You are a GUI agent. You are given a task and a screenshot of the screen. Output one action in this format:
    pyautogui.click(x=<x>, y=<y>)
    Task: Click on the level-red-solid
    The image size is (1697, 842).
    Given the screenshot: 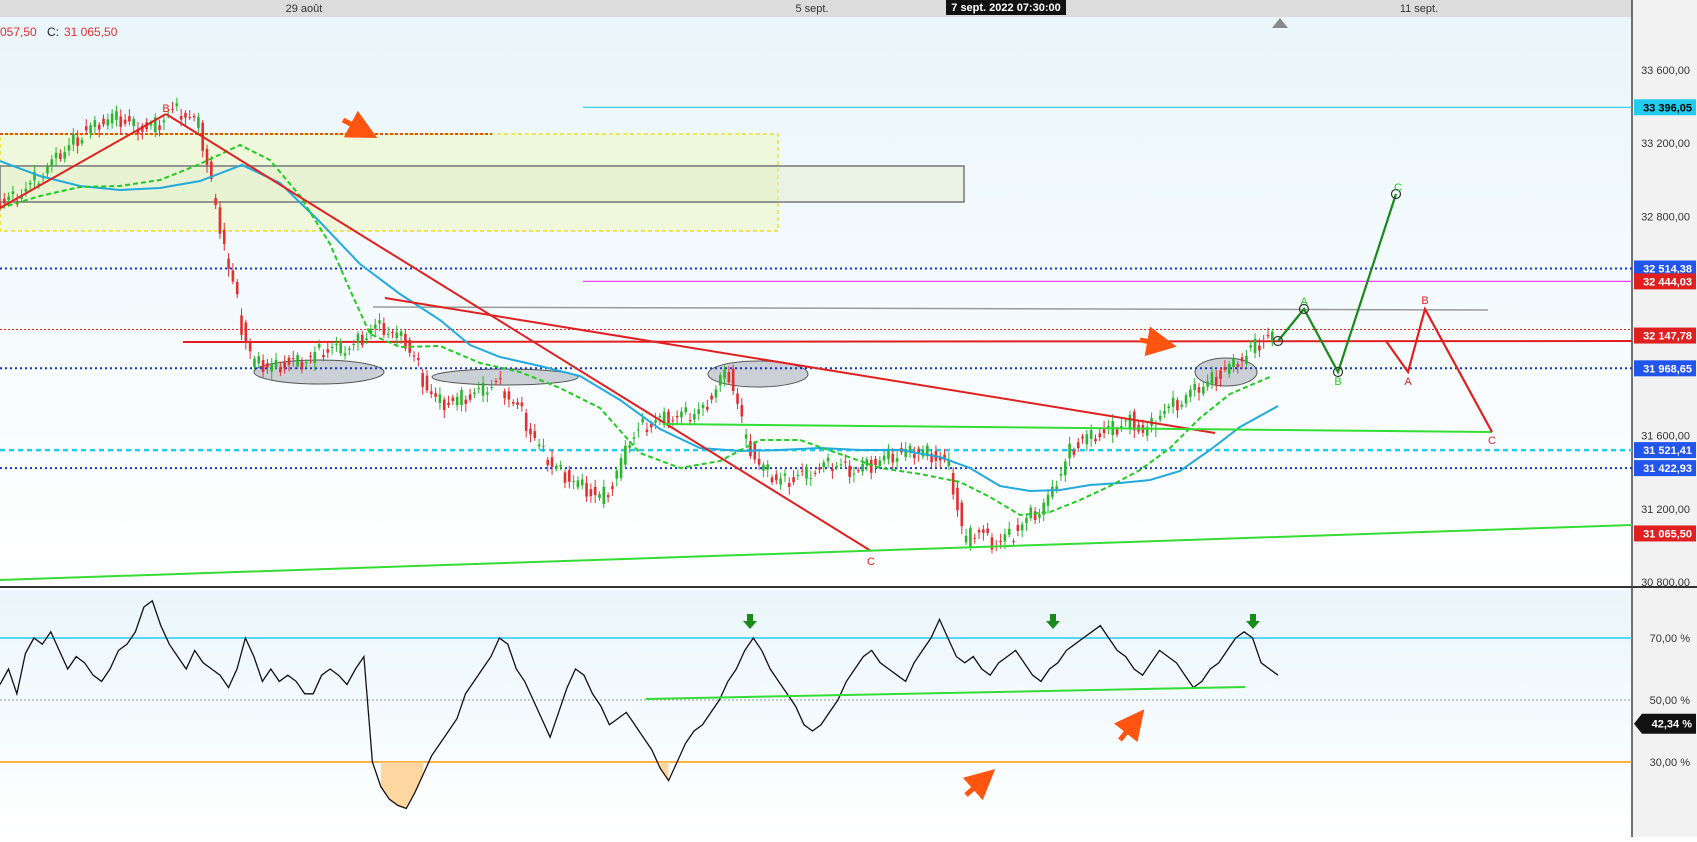 What is the action you would take?
    pyautogui.click(x=907, y=341)
    